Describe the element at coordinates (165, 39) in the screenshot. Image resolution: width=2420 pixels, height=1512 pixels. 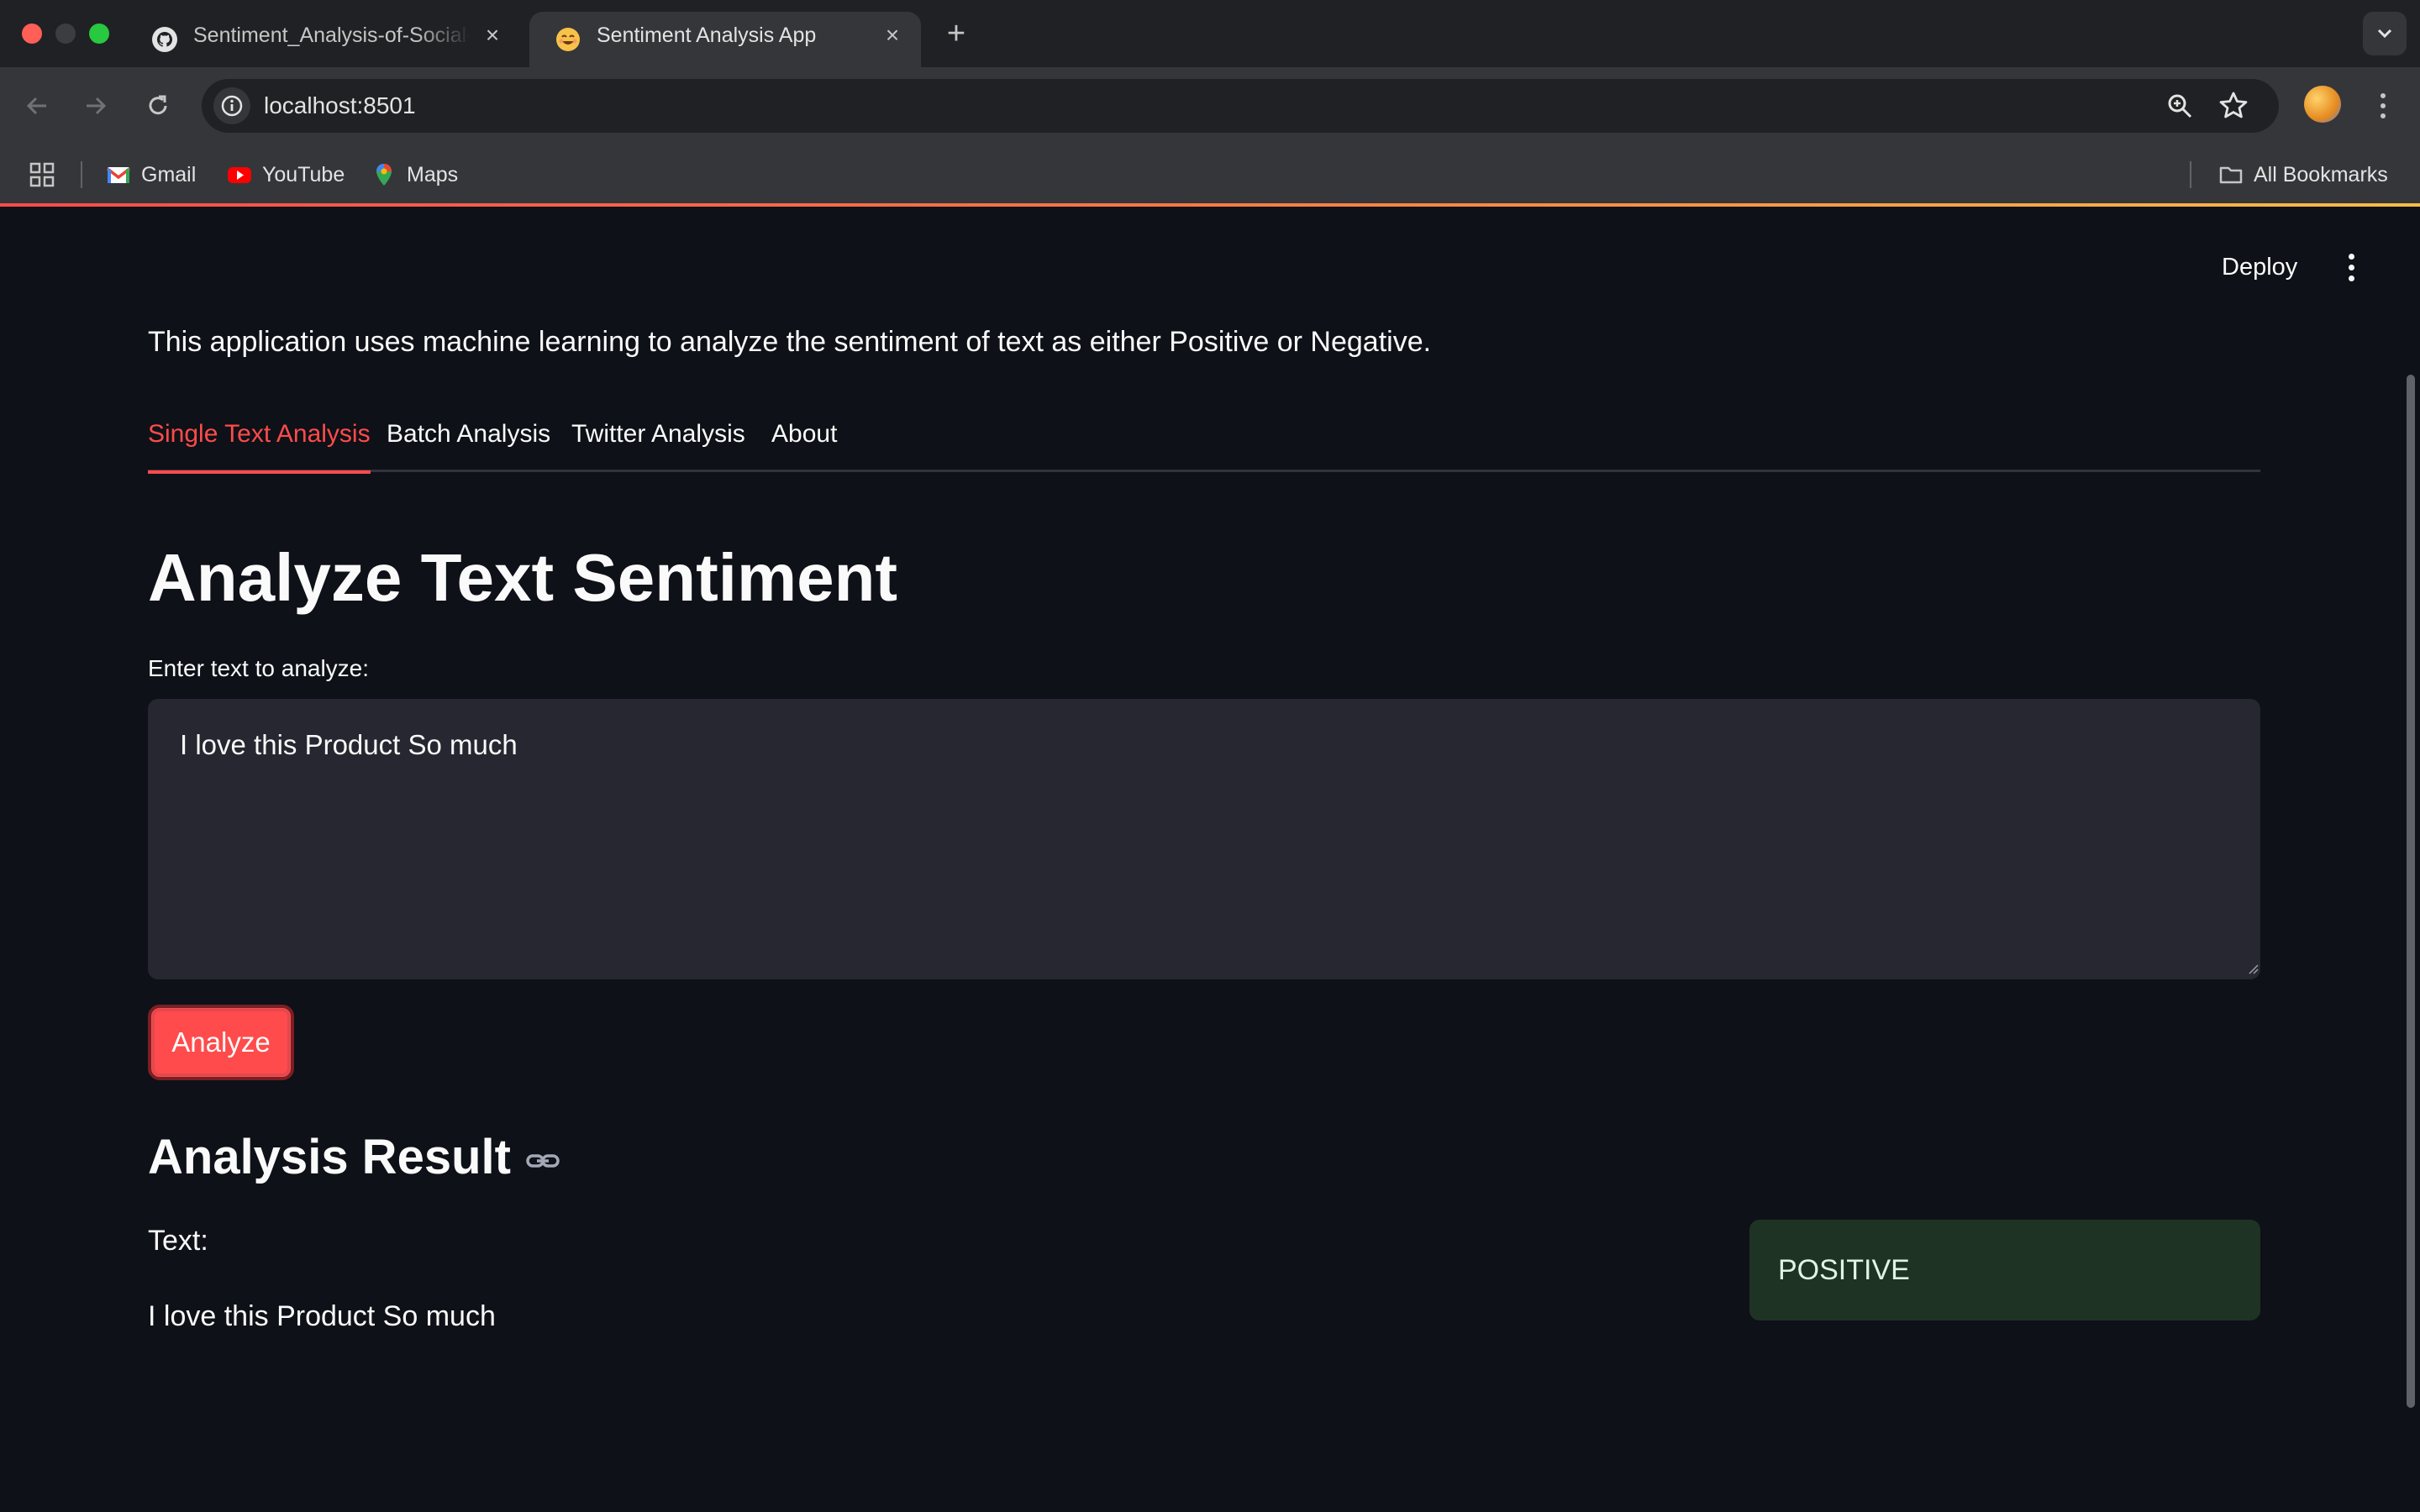
I see `github-icon` at that location.